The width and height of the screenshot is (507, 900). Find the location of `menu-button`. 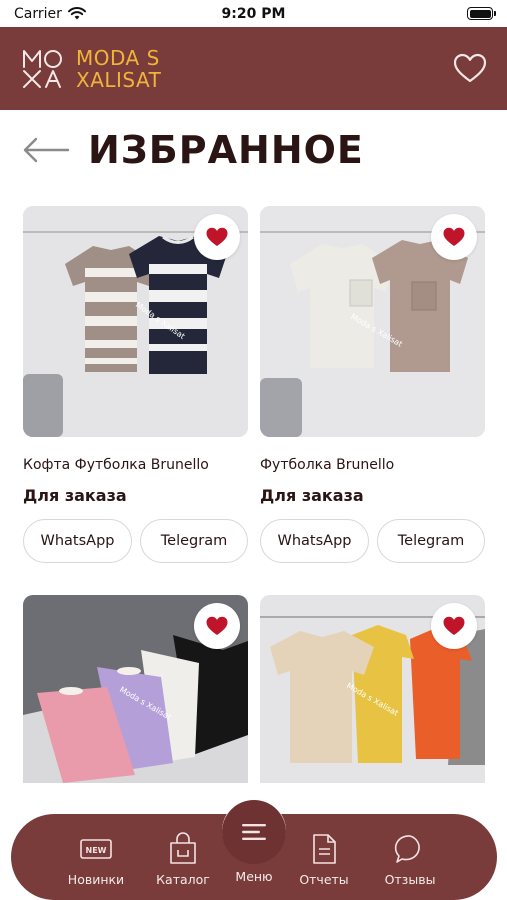

menu-button is located at coordinates (254, 832).